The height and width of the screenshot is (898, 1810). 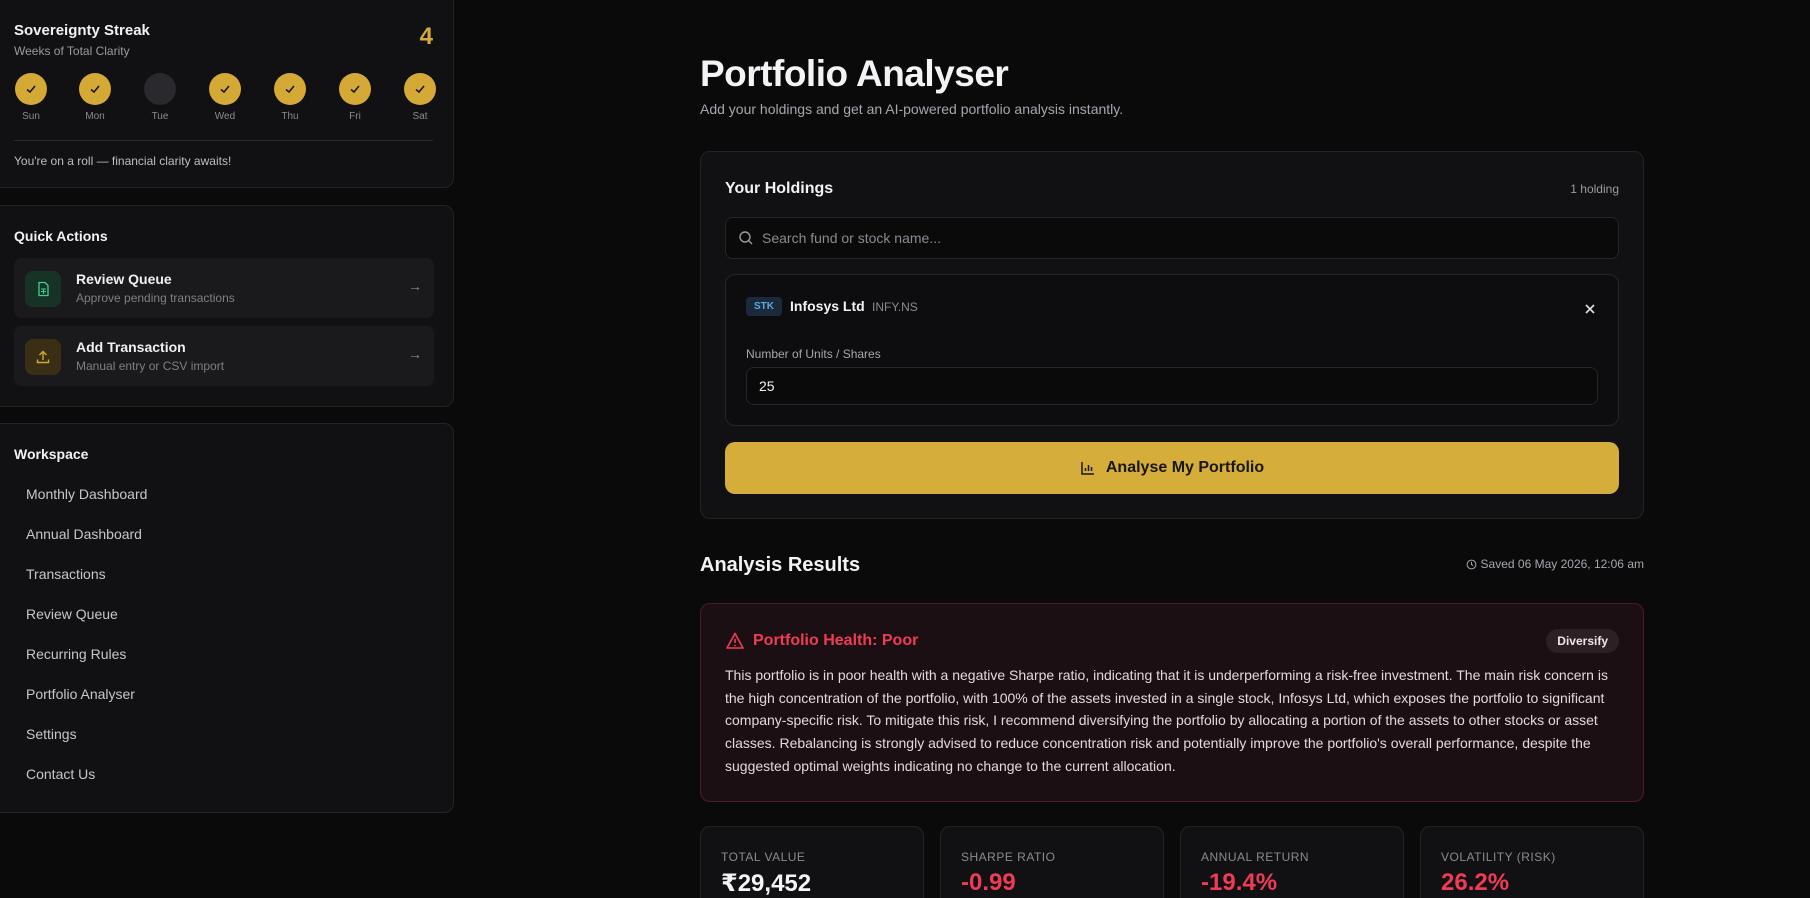 I want to click on day-label: Mon, so click(x=95, y=116).